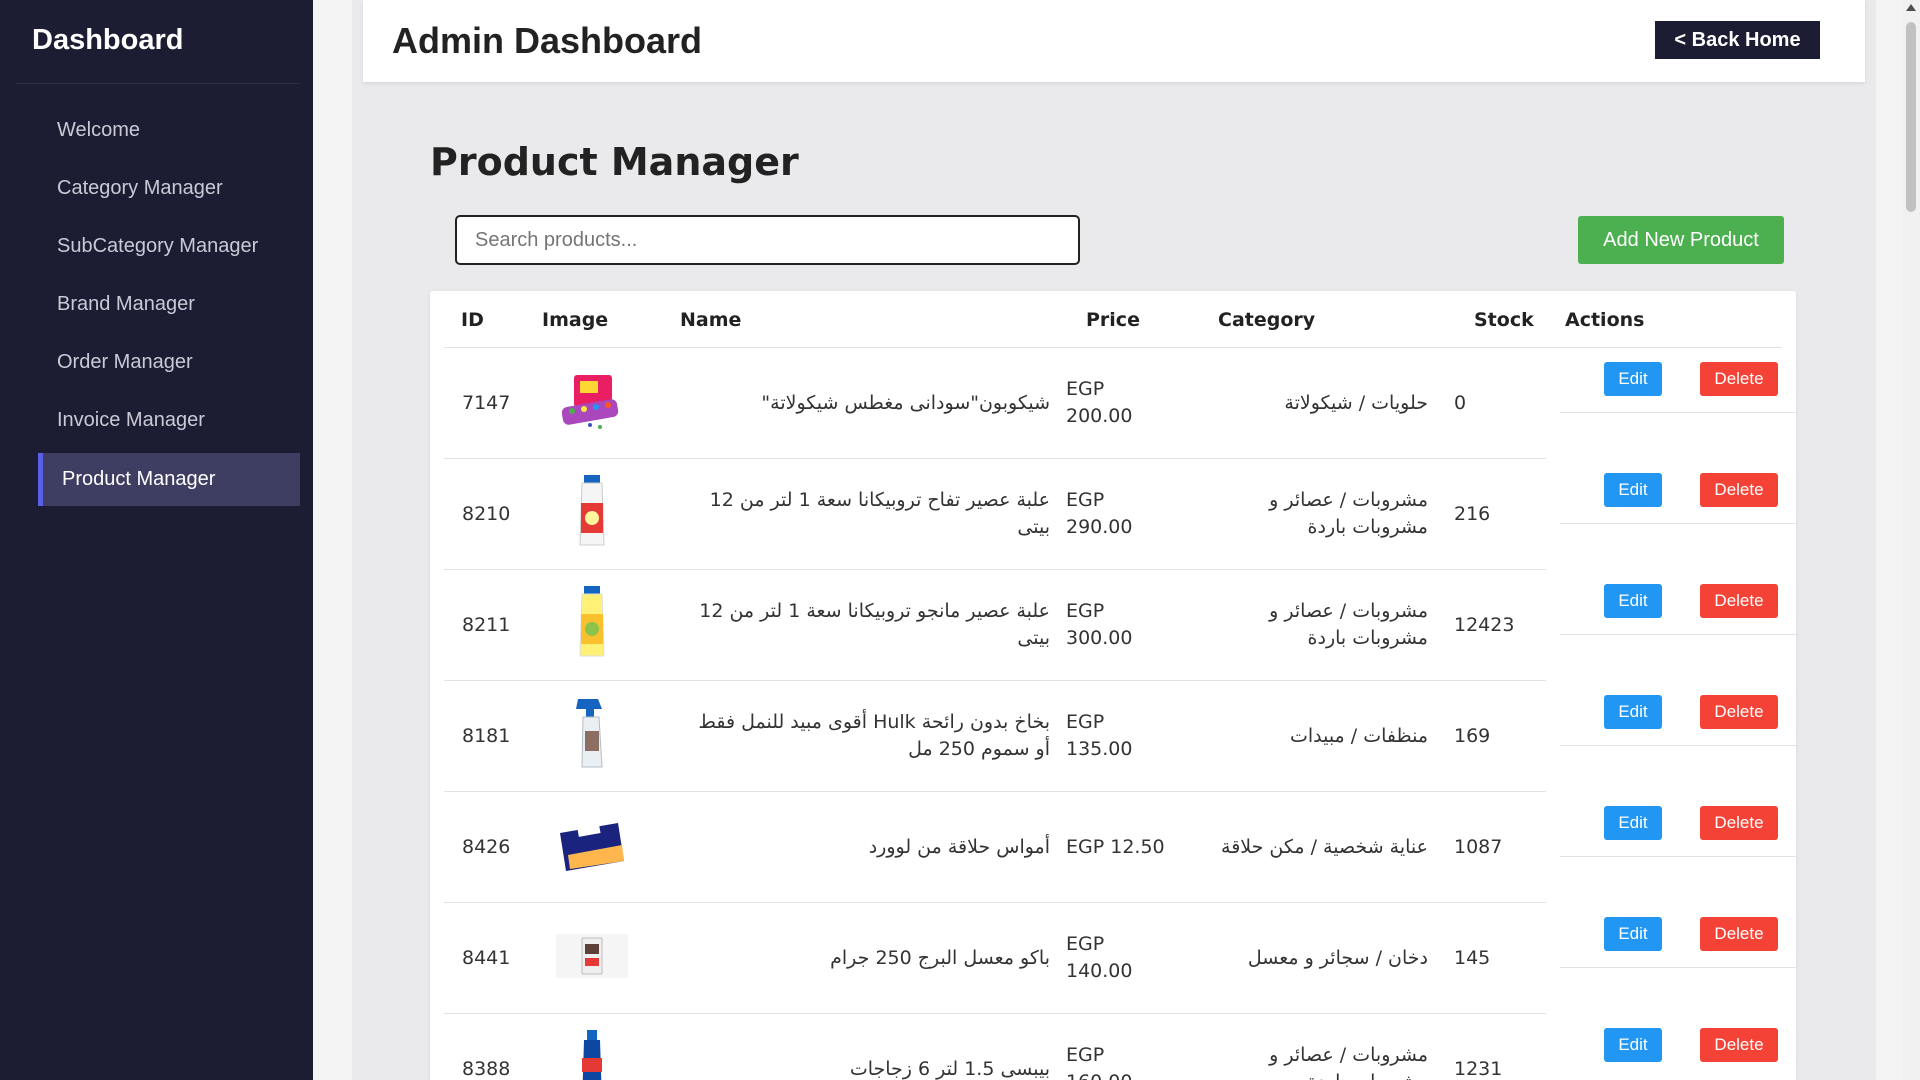 Image resolution: width=1920 pixels, height=1080 pixels. What do you see at coordinates (169, 304) in the screenshot?
I see `sidebar-item-brand-manager: Brand Manager` at bounding box center [169, 304].